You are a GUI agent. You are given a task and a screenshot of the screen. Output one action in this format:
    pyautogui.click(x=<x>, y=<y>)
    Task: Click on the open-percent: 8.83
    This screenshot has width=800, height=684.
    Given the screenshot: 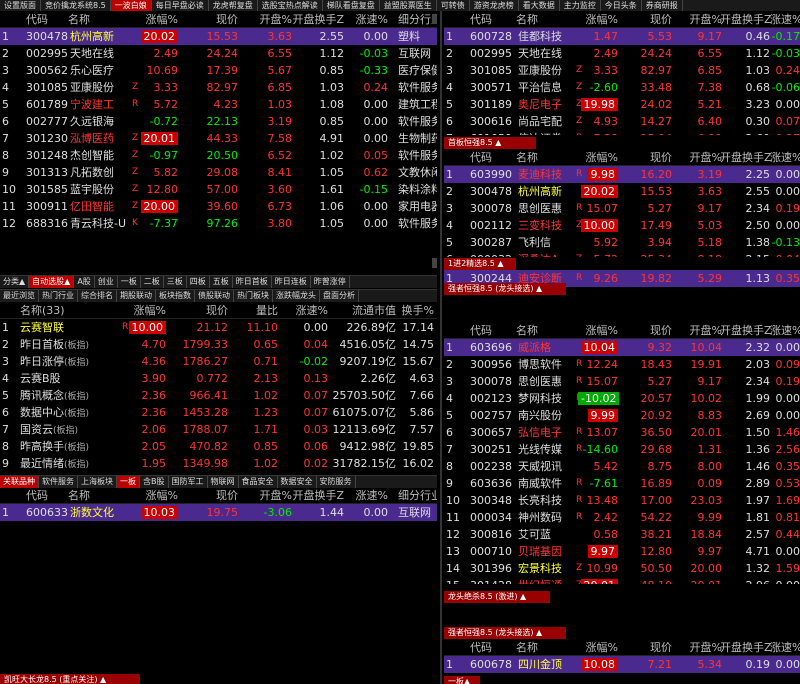 What is the action you would take?
    pyautogui.click(x=710, y=415)
    